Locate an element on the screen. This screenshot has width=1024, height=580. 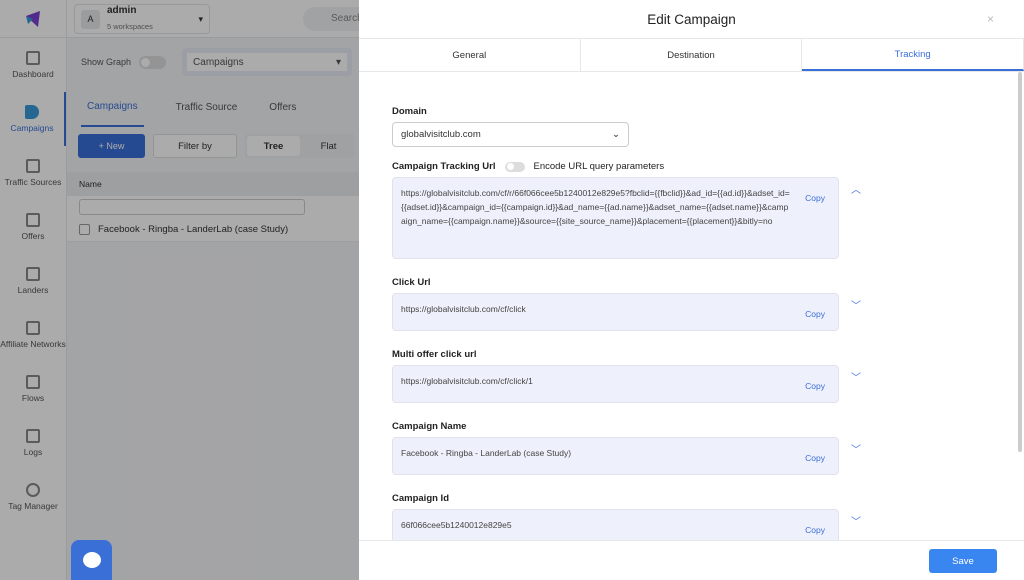
chat-icon is located at coordinates (91, 560).